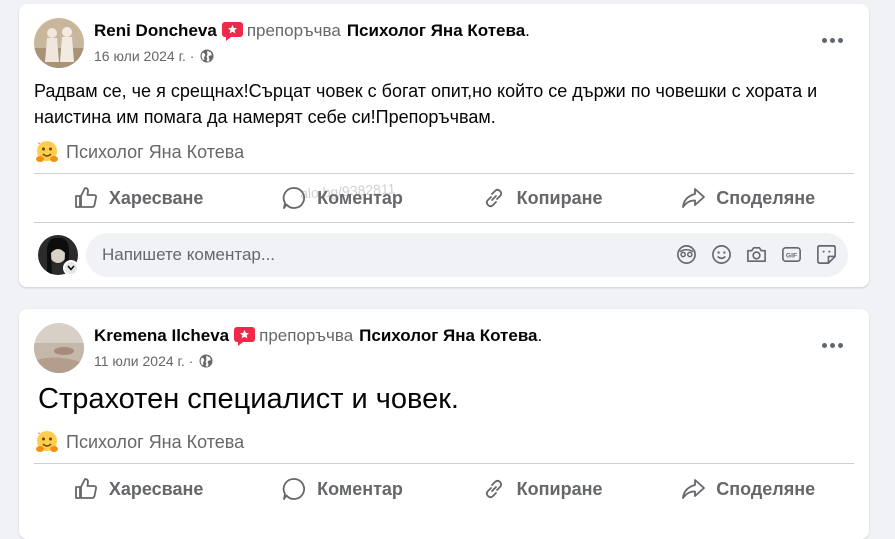 The height and width of the screenshot is (539, 895). Describe the element at coordinates (721, 254) in the screenshot. I see `emoji-icon` at that location.